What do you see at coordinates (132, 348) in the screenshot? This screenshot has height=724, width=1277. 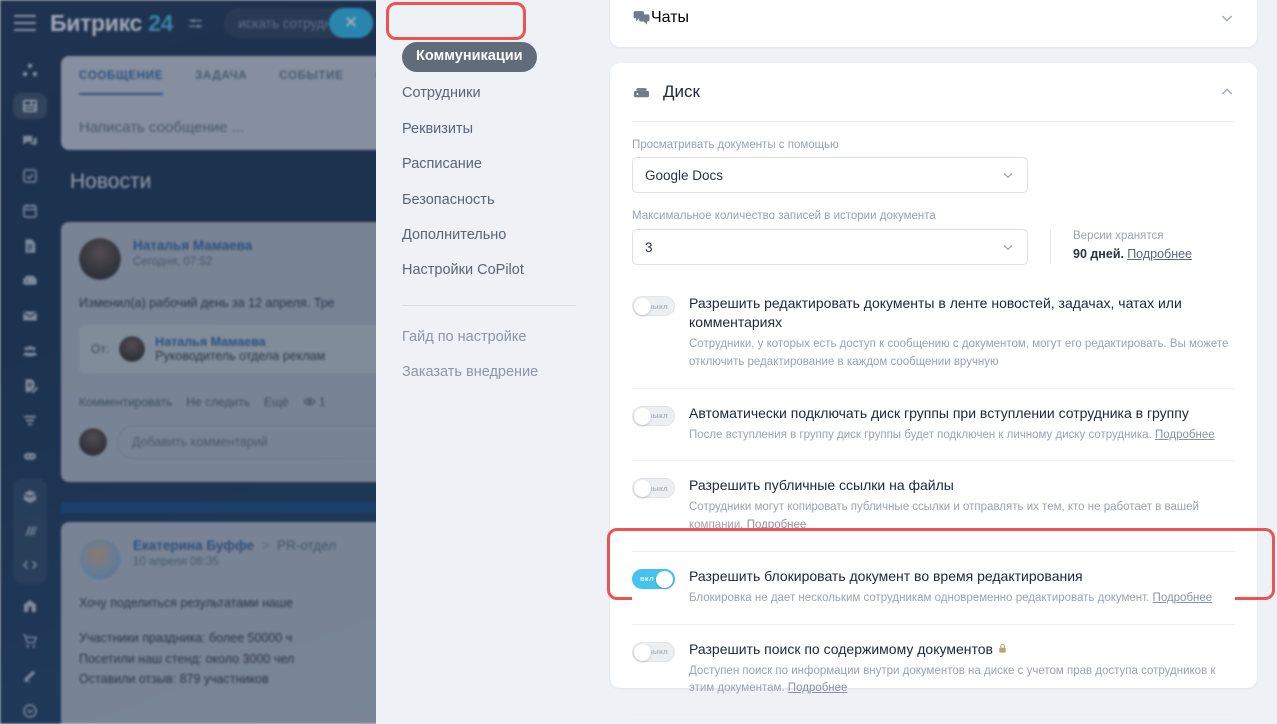 I see `quote-avatar` at bounding box center [132, 348].